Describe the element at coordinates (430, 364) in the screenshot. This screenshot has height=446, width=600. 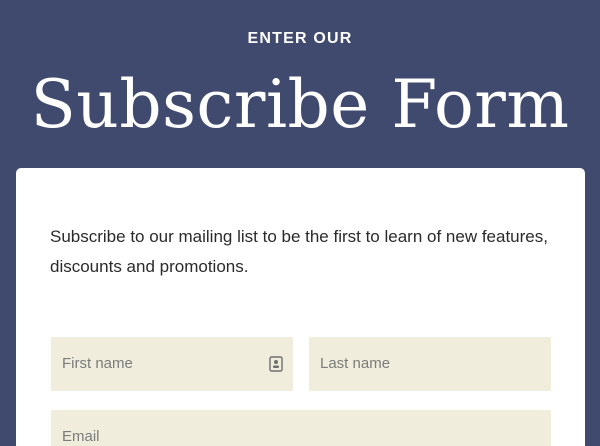
I see `last-name-field: Last name` at that location.